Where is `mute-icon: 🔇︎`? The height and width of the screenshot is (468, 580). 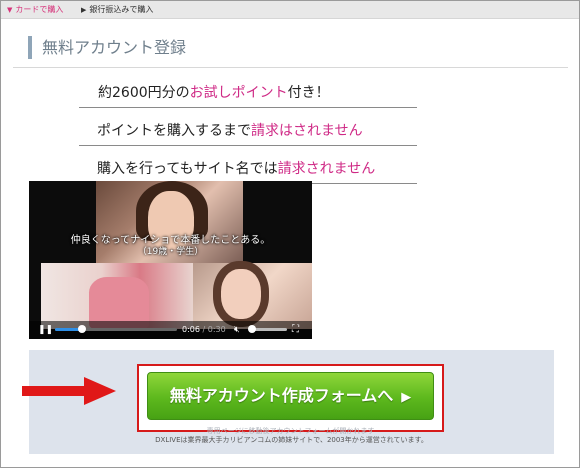
mute-icon: 🔇︎ is located at coordinates (237, 330).